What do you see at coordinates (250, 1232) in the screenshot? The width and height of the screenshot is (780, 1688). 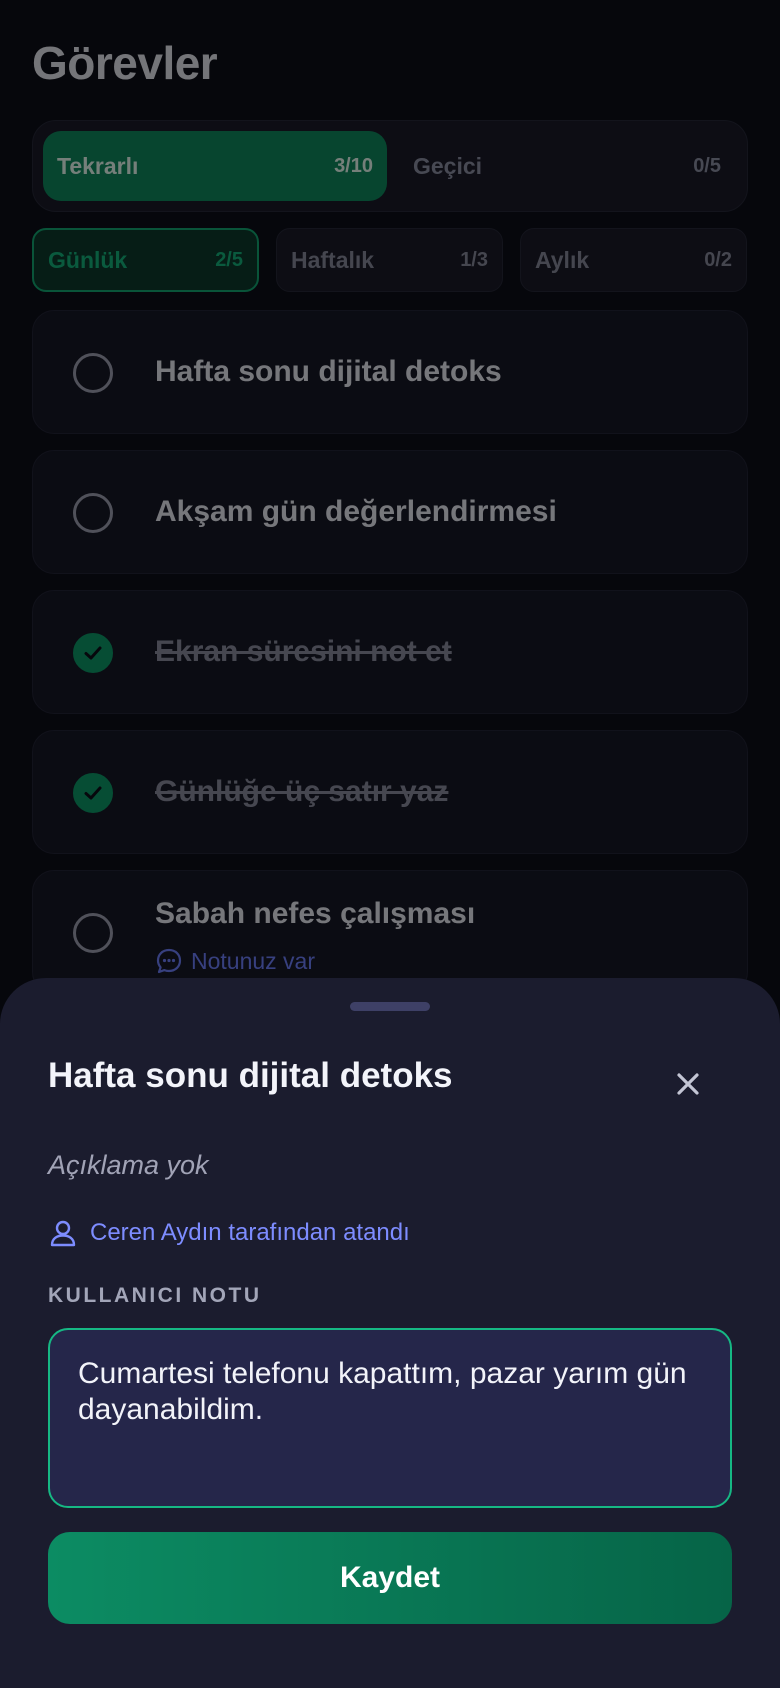 I see `assigned-by-text: Ceren Aydın tarafından atandı` at bounding box center [250, 1232].